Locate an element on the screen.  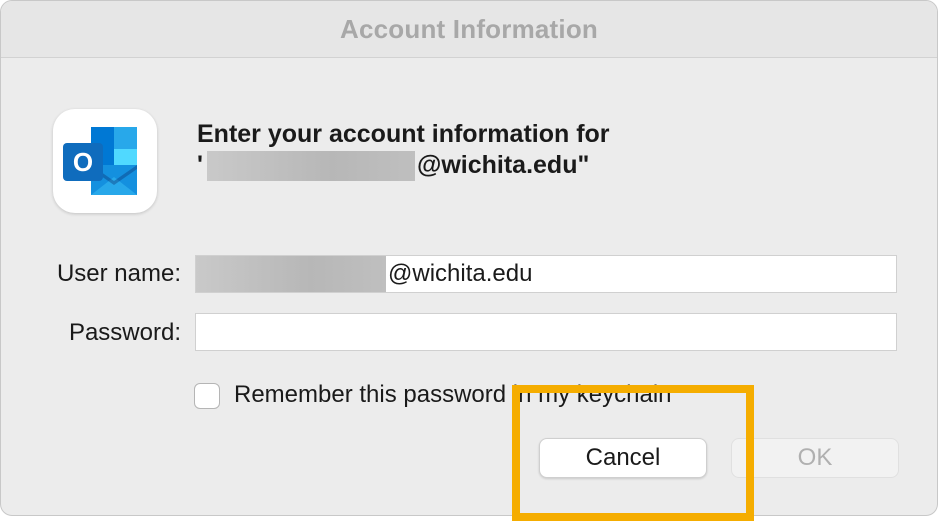
redacted-username-heading is located at coordinates (310, 165).